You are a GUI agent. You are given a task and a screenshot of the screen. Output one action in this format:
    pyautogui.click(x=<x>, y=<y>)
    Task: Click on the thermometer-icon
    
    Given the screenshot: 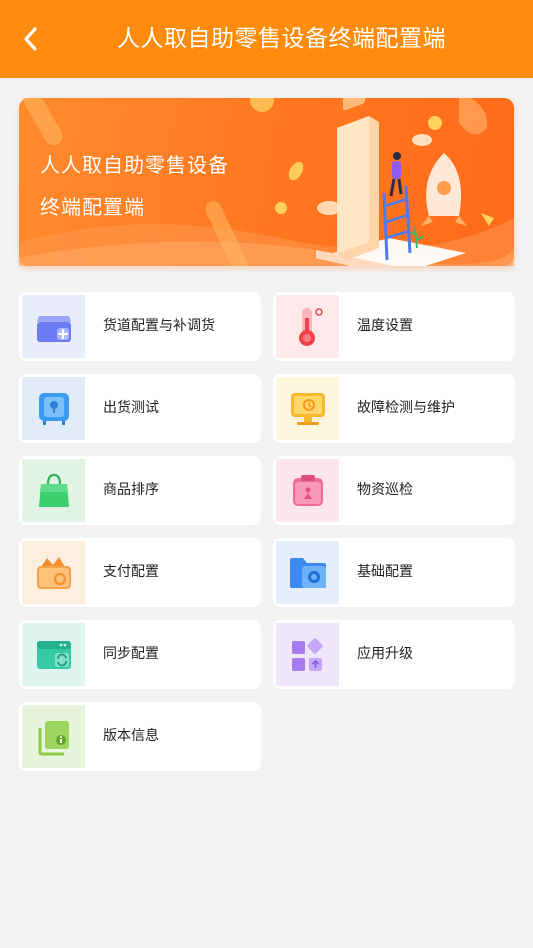 What is the action you would take?
    pyautogui.click(x=307, y=326)
    